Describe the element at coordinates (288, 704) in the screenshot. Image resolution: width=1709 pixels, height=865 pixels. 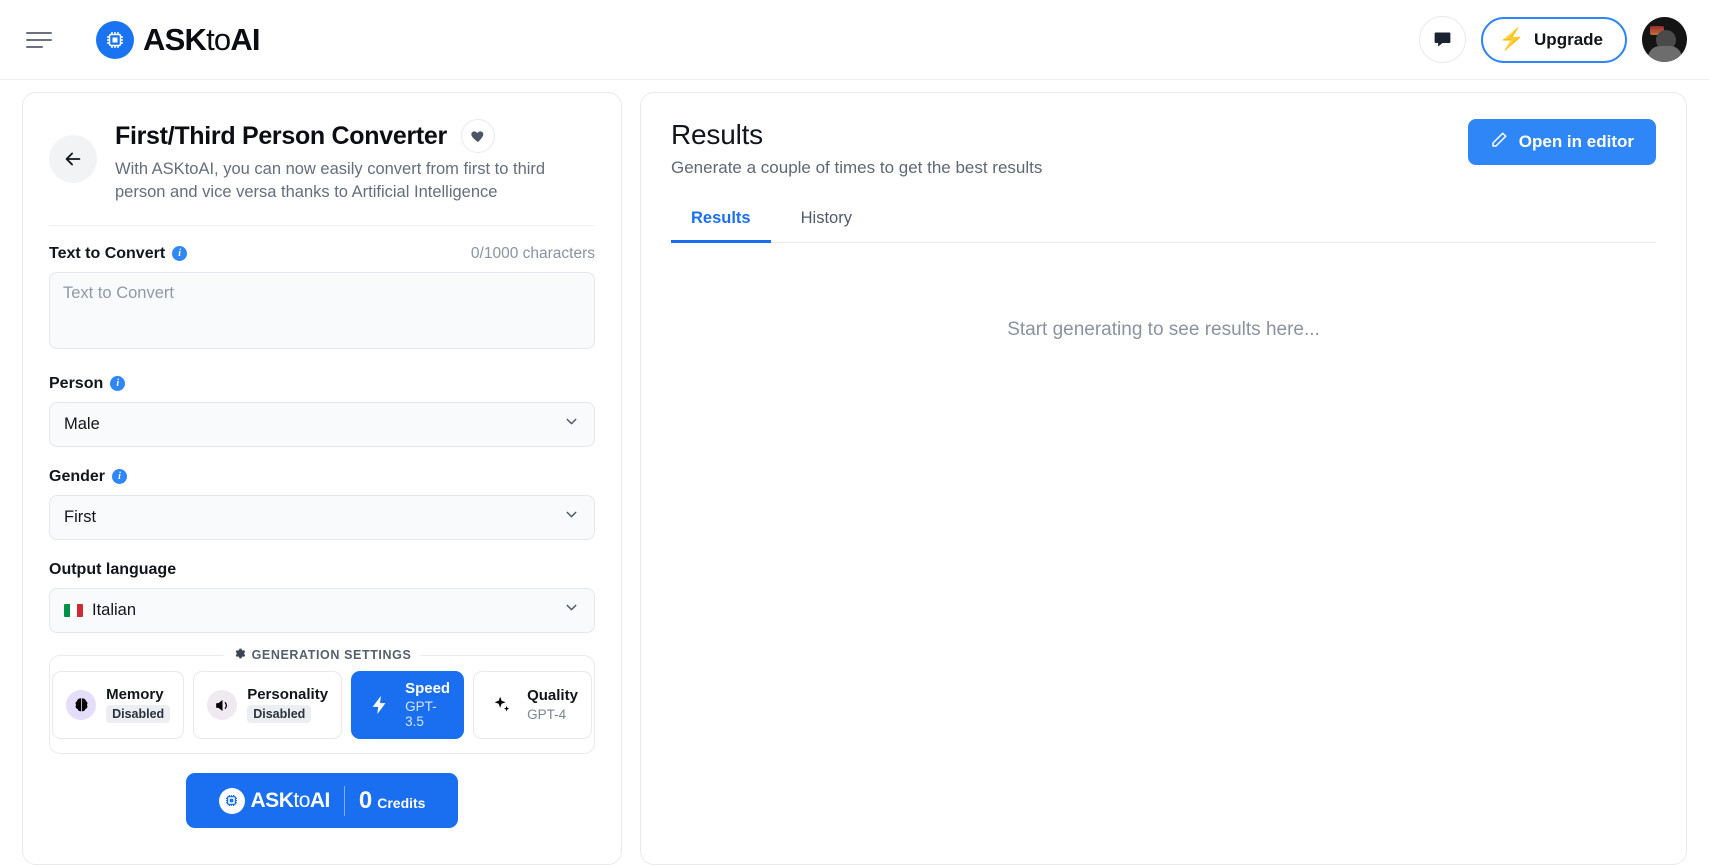
I see `chip-personality-text: Personality Disabled` at that location.